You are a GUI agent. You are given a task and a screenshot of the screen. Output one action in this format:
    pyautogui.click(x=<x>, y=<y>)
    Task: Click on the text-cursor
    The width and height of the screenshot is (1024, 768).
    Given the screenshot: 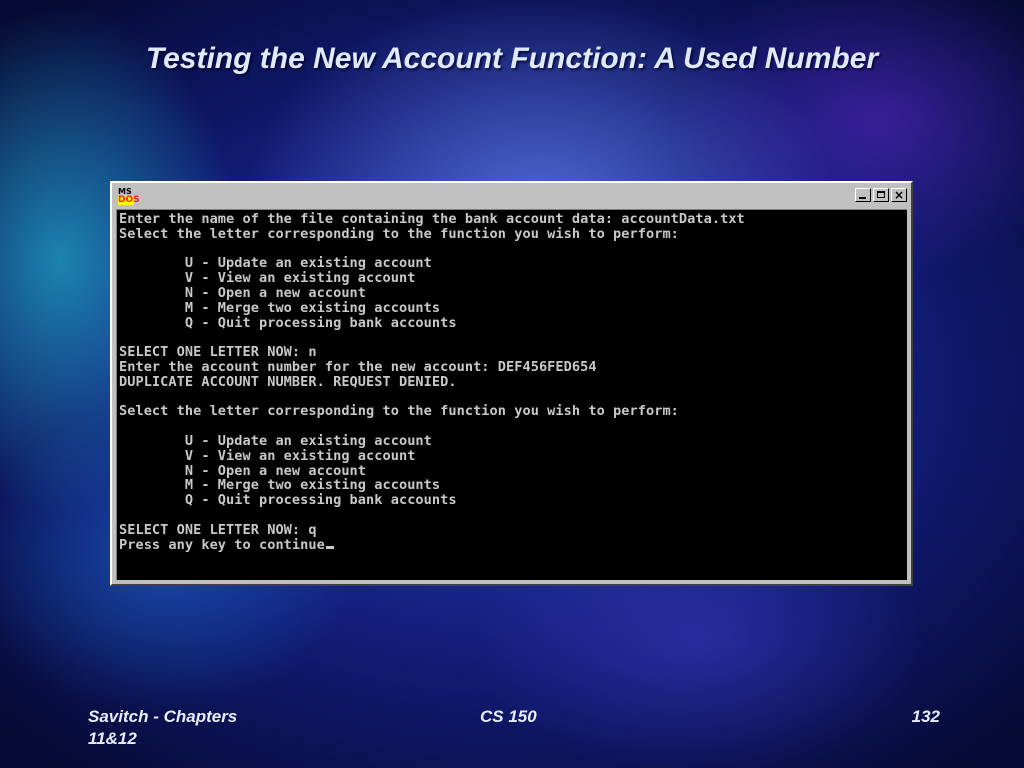 What is the action you would take?
    pyautogui.click(x=329, y=547)
    